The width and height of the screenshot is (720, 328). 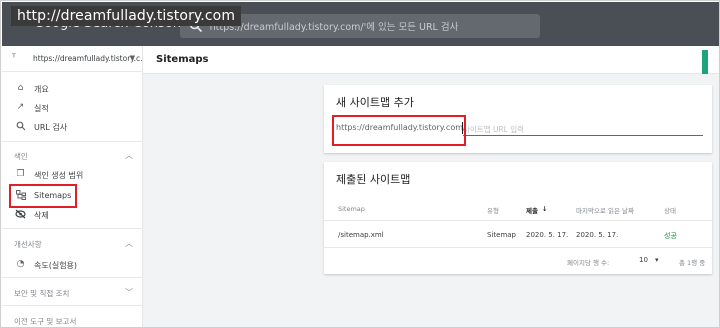 What do you see at coordinates (45, 321) in the screenshot?
I see `section-label: 이전 도구 및 보고서` at bounding box center [45, 321].